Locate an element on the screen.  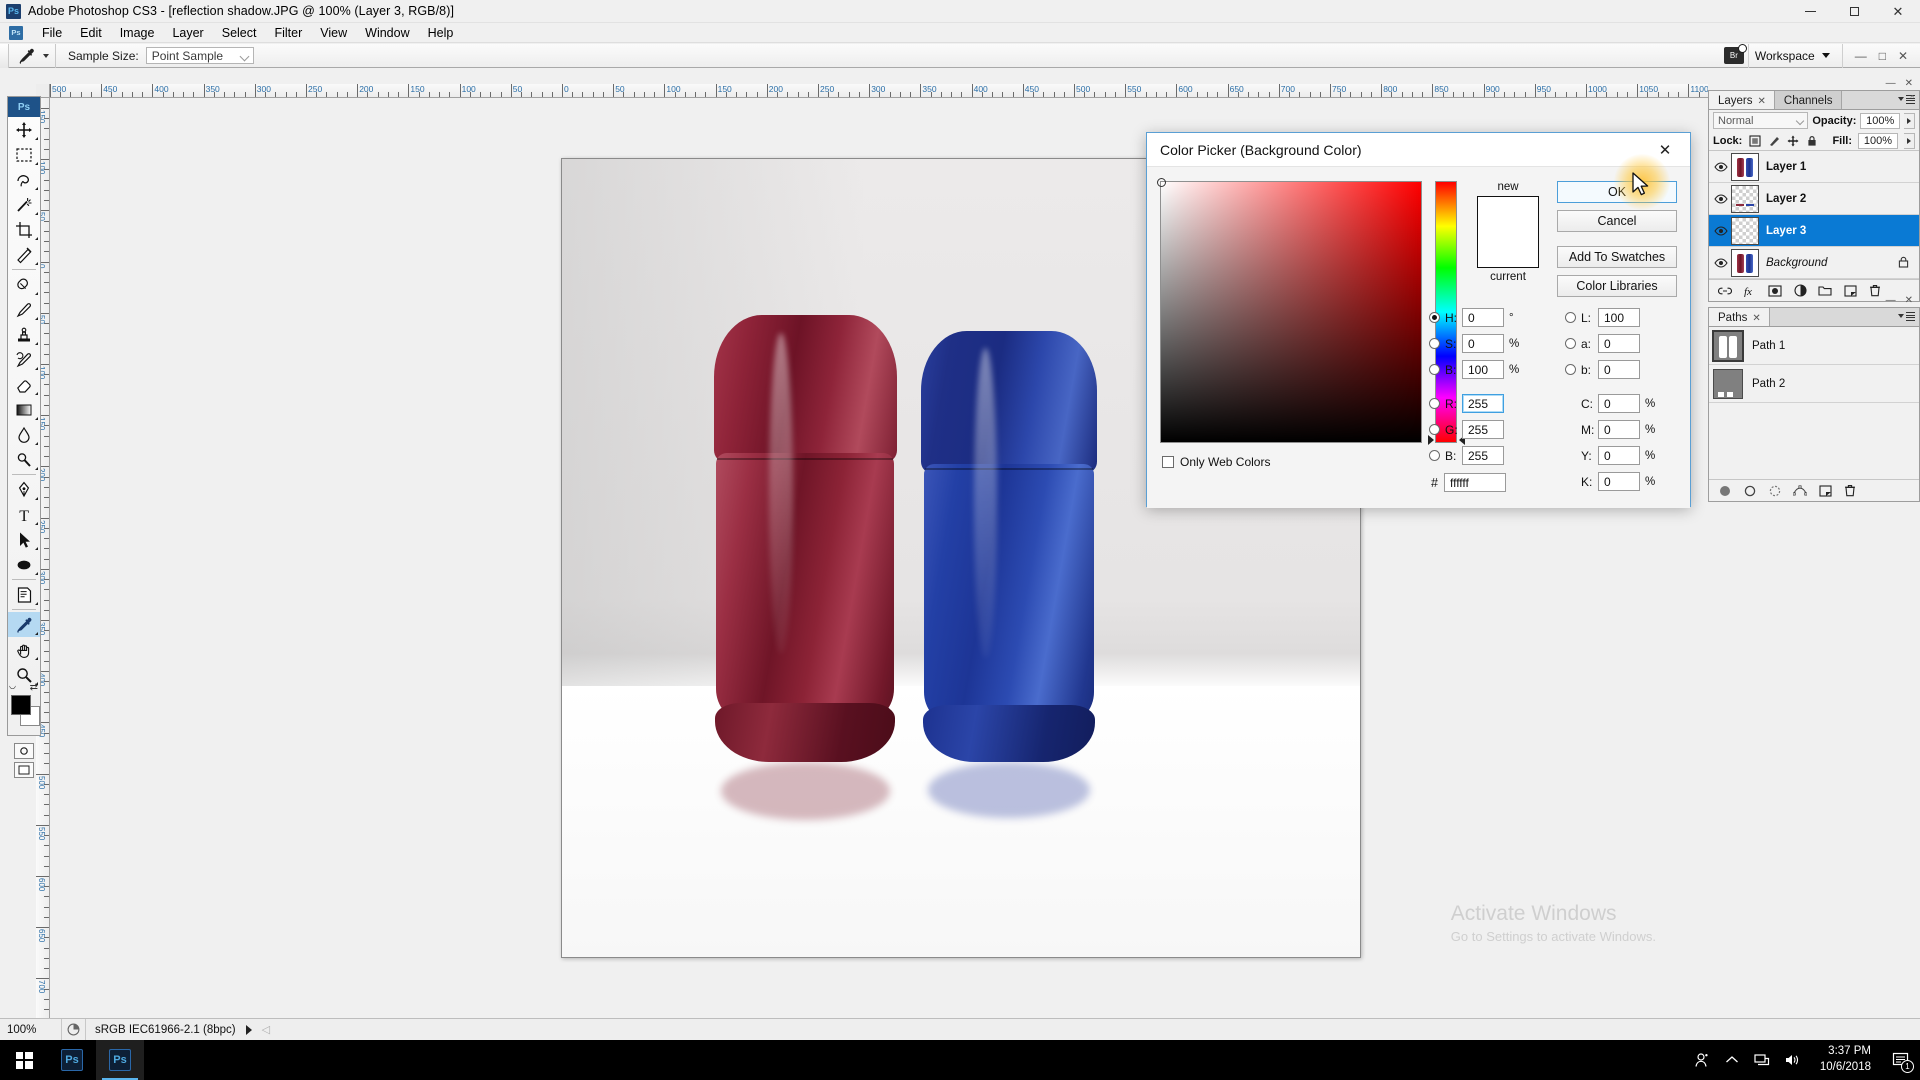
blue-input: 255 is located at coordinates (1483, 455).